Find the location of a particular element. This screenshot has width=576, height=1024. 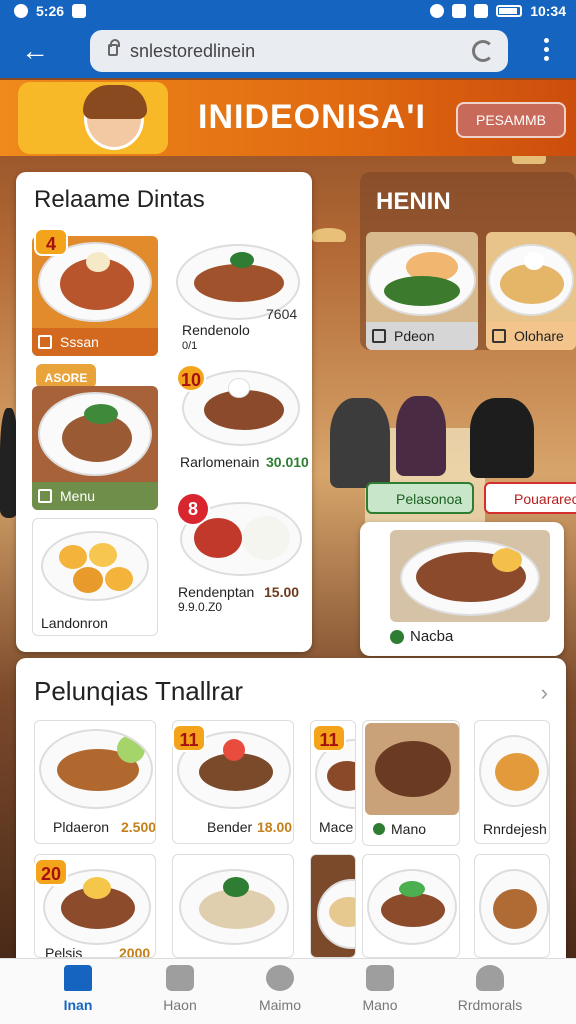

bottom-navigation: Inan Haon Maimo Mano Rrdmorals is located at coordinates (288, 991).